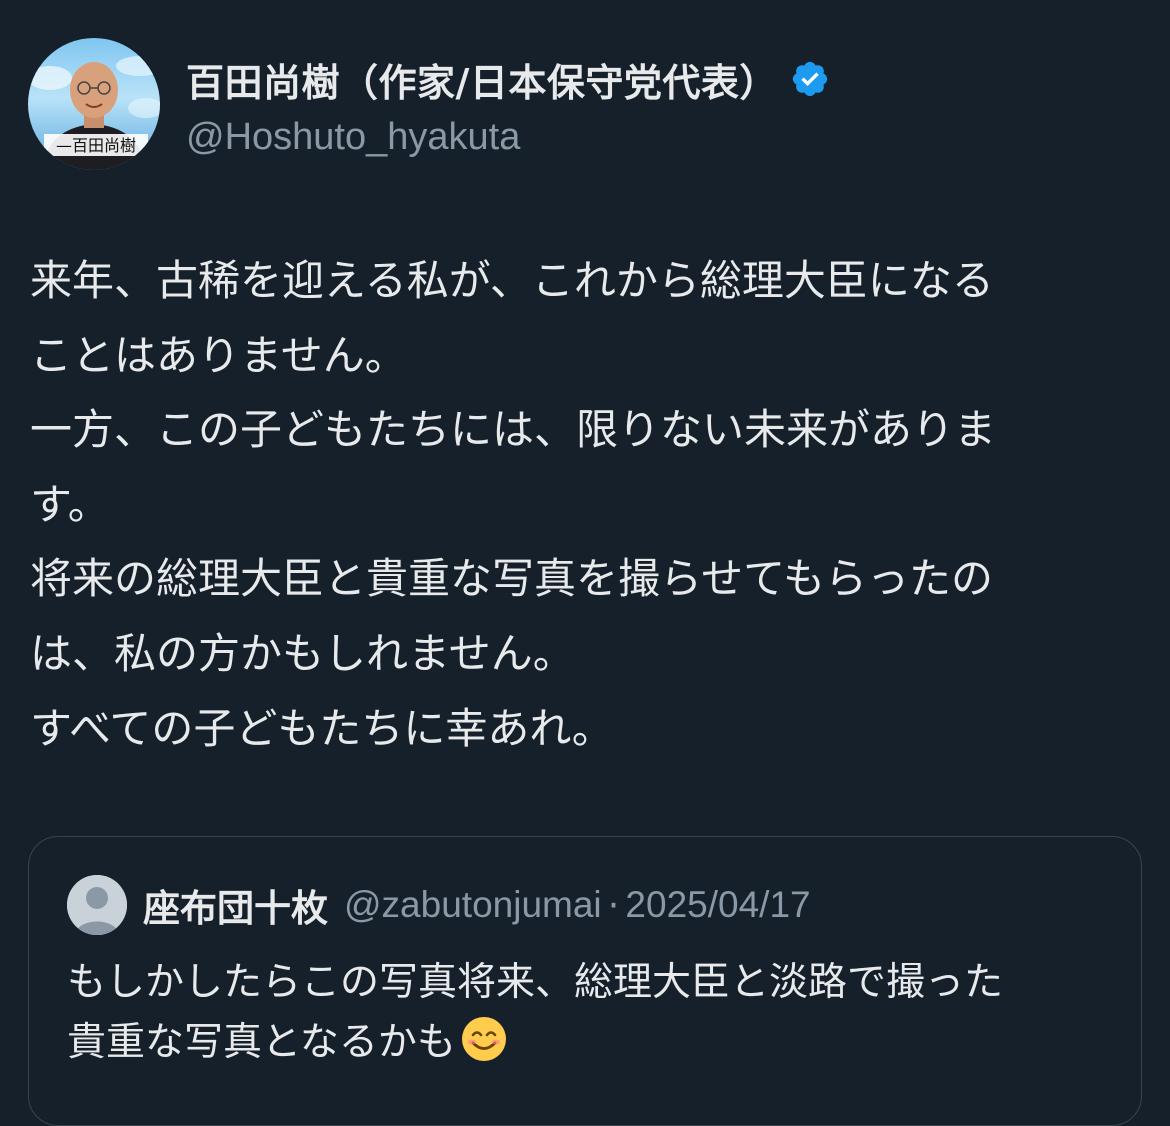 This screenshot has height=1126, width=1170. What do you see at coordinates (70, 504) in the screenshot?
I see `tweet-text-line: す。` at bounding box center [70, 504].